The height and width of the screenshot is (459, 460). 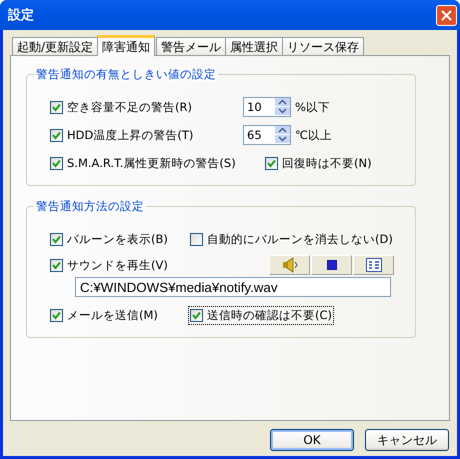 What do you see at coordinates (267, 107) in the screenshot?
I see `number-field: 10` at bounding box center [267, 107].